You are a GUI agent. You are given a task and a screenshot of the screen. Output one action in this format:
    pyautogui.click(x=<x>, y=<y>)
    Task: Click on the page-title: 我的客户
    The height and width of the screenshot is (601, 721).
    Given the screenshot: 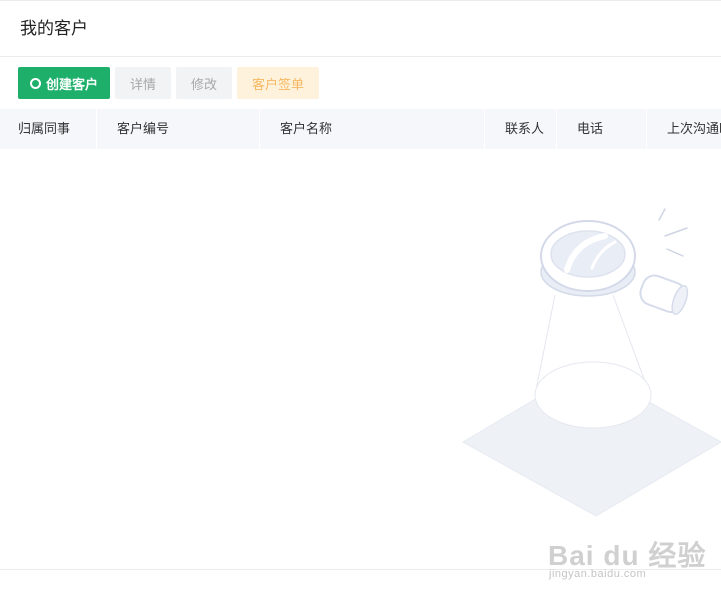 What is the action you would take?
    pyautogui.click(x=54, y=28)
    